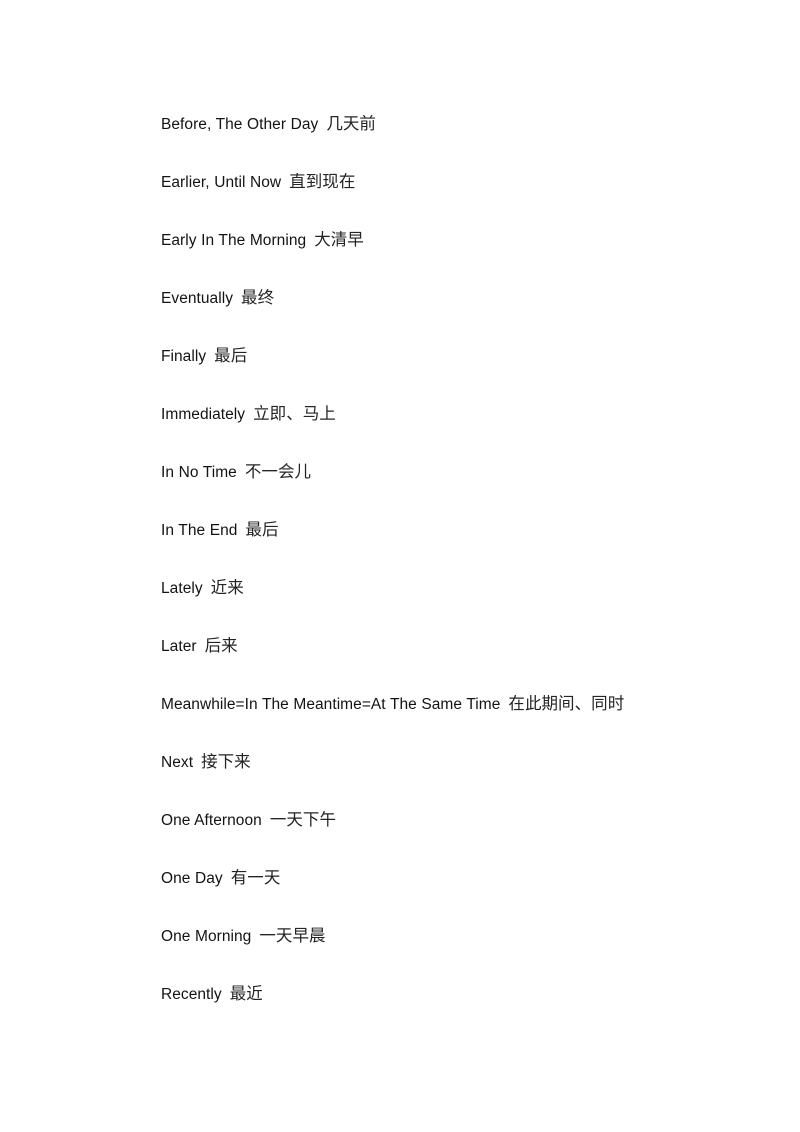  Describe the element at coordinates (339, 239) in the screenshot. I see `entry-chinese-gloss: 大清早` at that location.